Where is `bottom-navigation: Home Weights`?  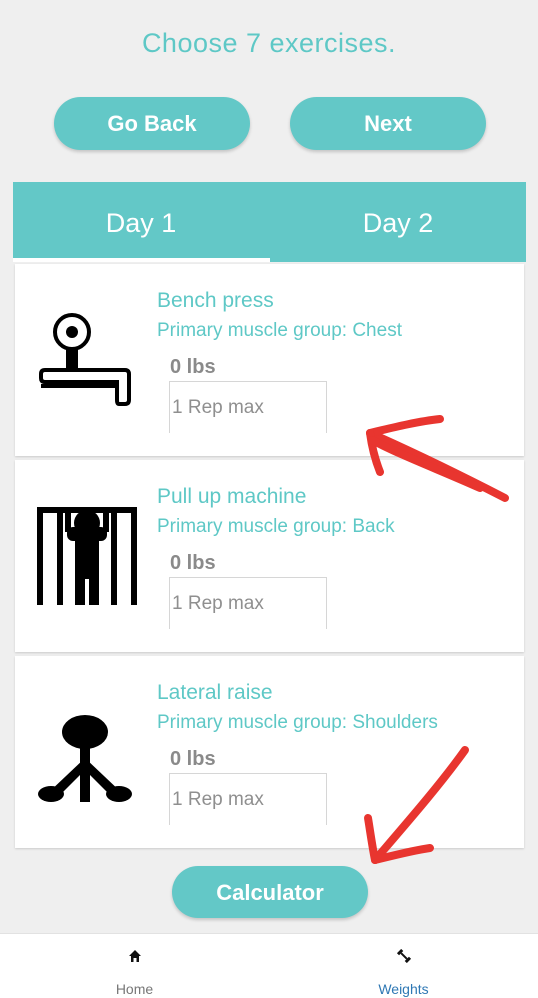
bottom-navigation: Home Weights is located at coordinates (269, 965).